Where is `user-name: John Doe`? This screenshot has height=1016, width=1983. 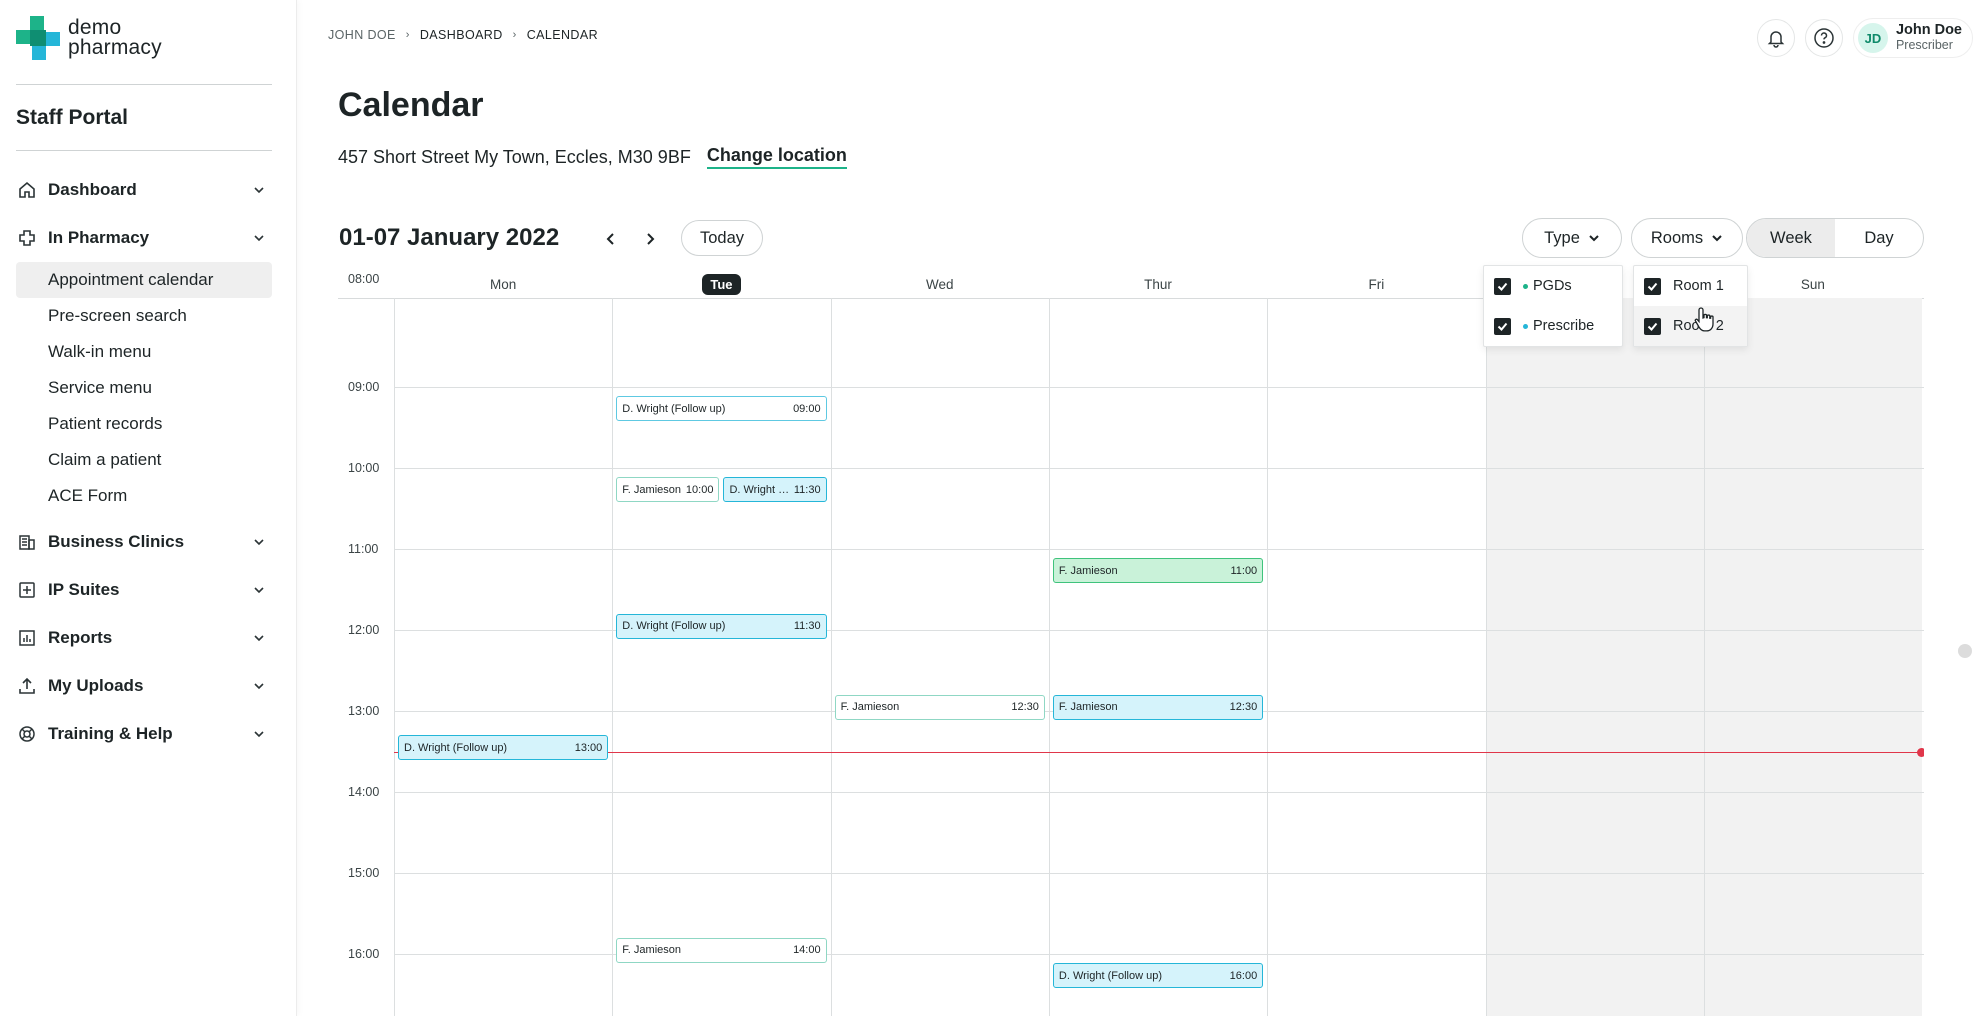
user-name: John Doe is located at coordinates (1928, 30).